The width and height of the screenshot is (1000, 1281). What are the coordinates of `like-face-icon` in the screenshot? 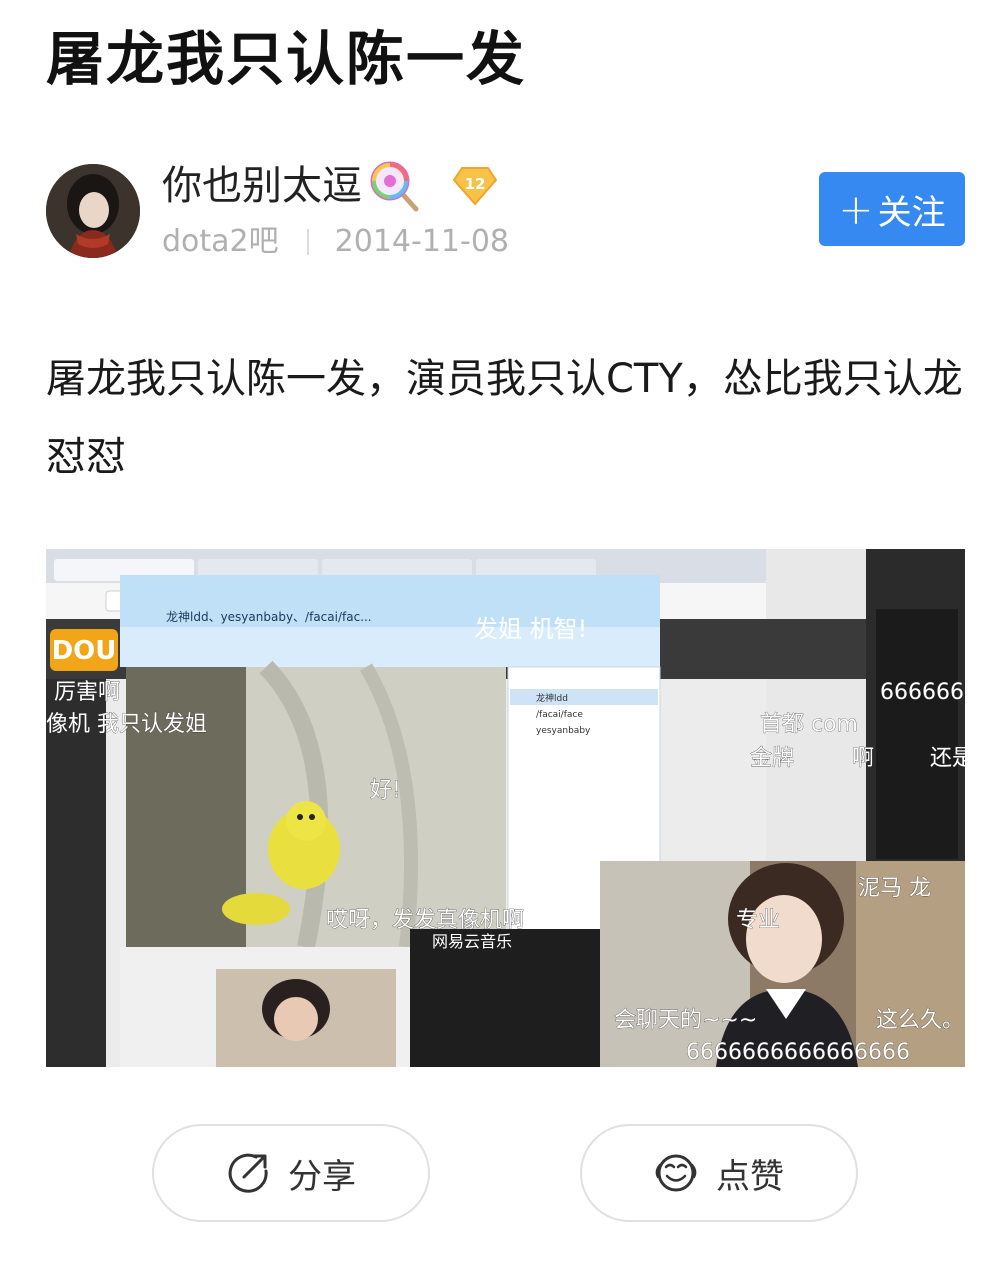 It's located at (676, 1173).